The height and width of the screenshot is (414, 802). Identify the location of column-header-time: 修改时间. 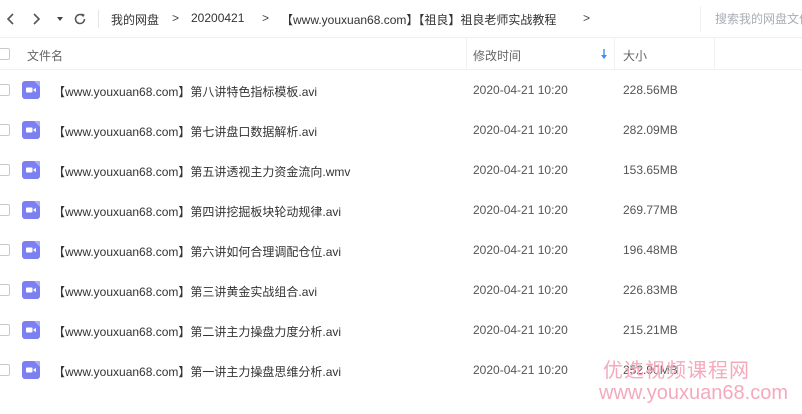
(497, 55).